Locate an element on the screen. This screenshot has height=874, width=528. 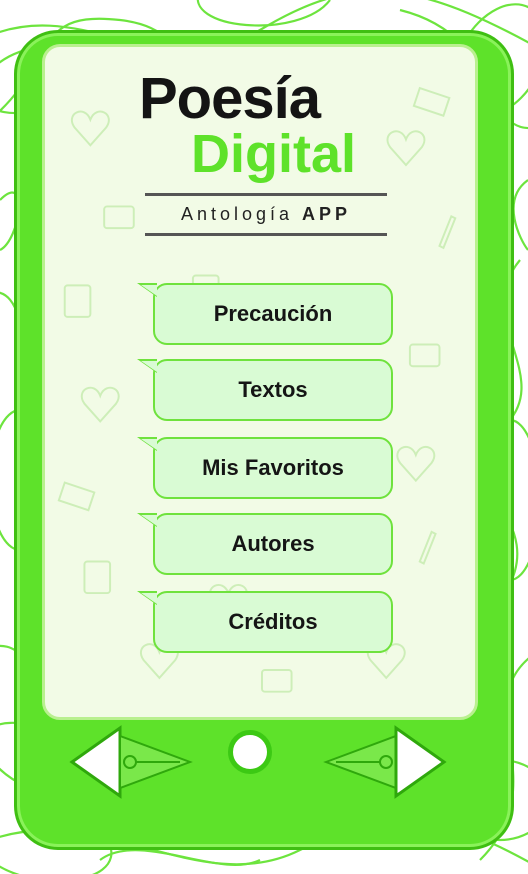
menu-button-precaucion: Precaución is located at coordinates (265, 314).